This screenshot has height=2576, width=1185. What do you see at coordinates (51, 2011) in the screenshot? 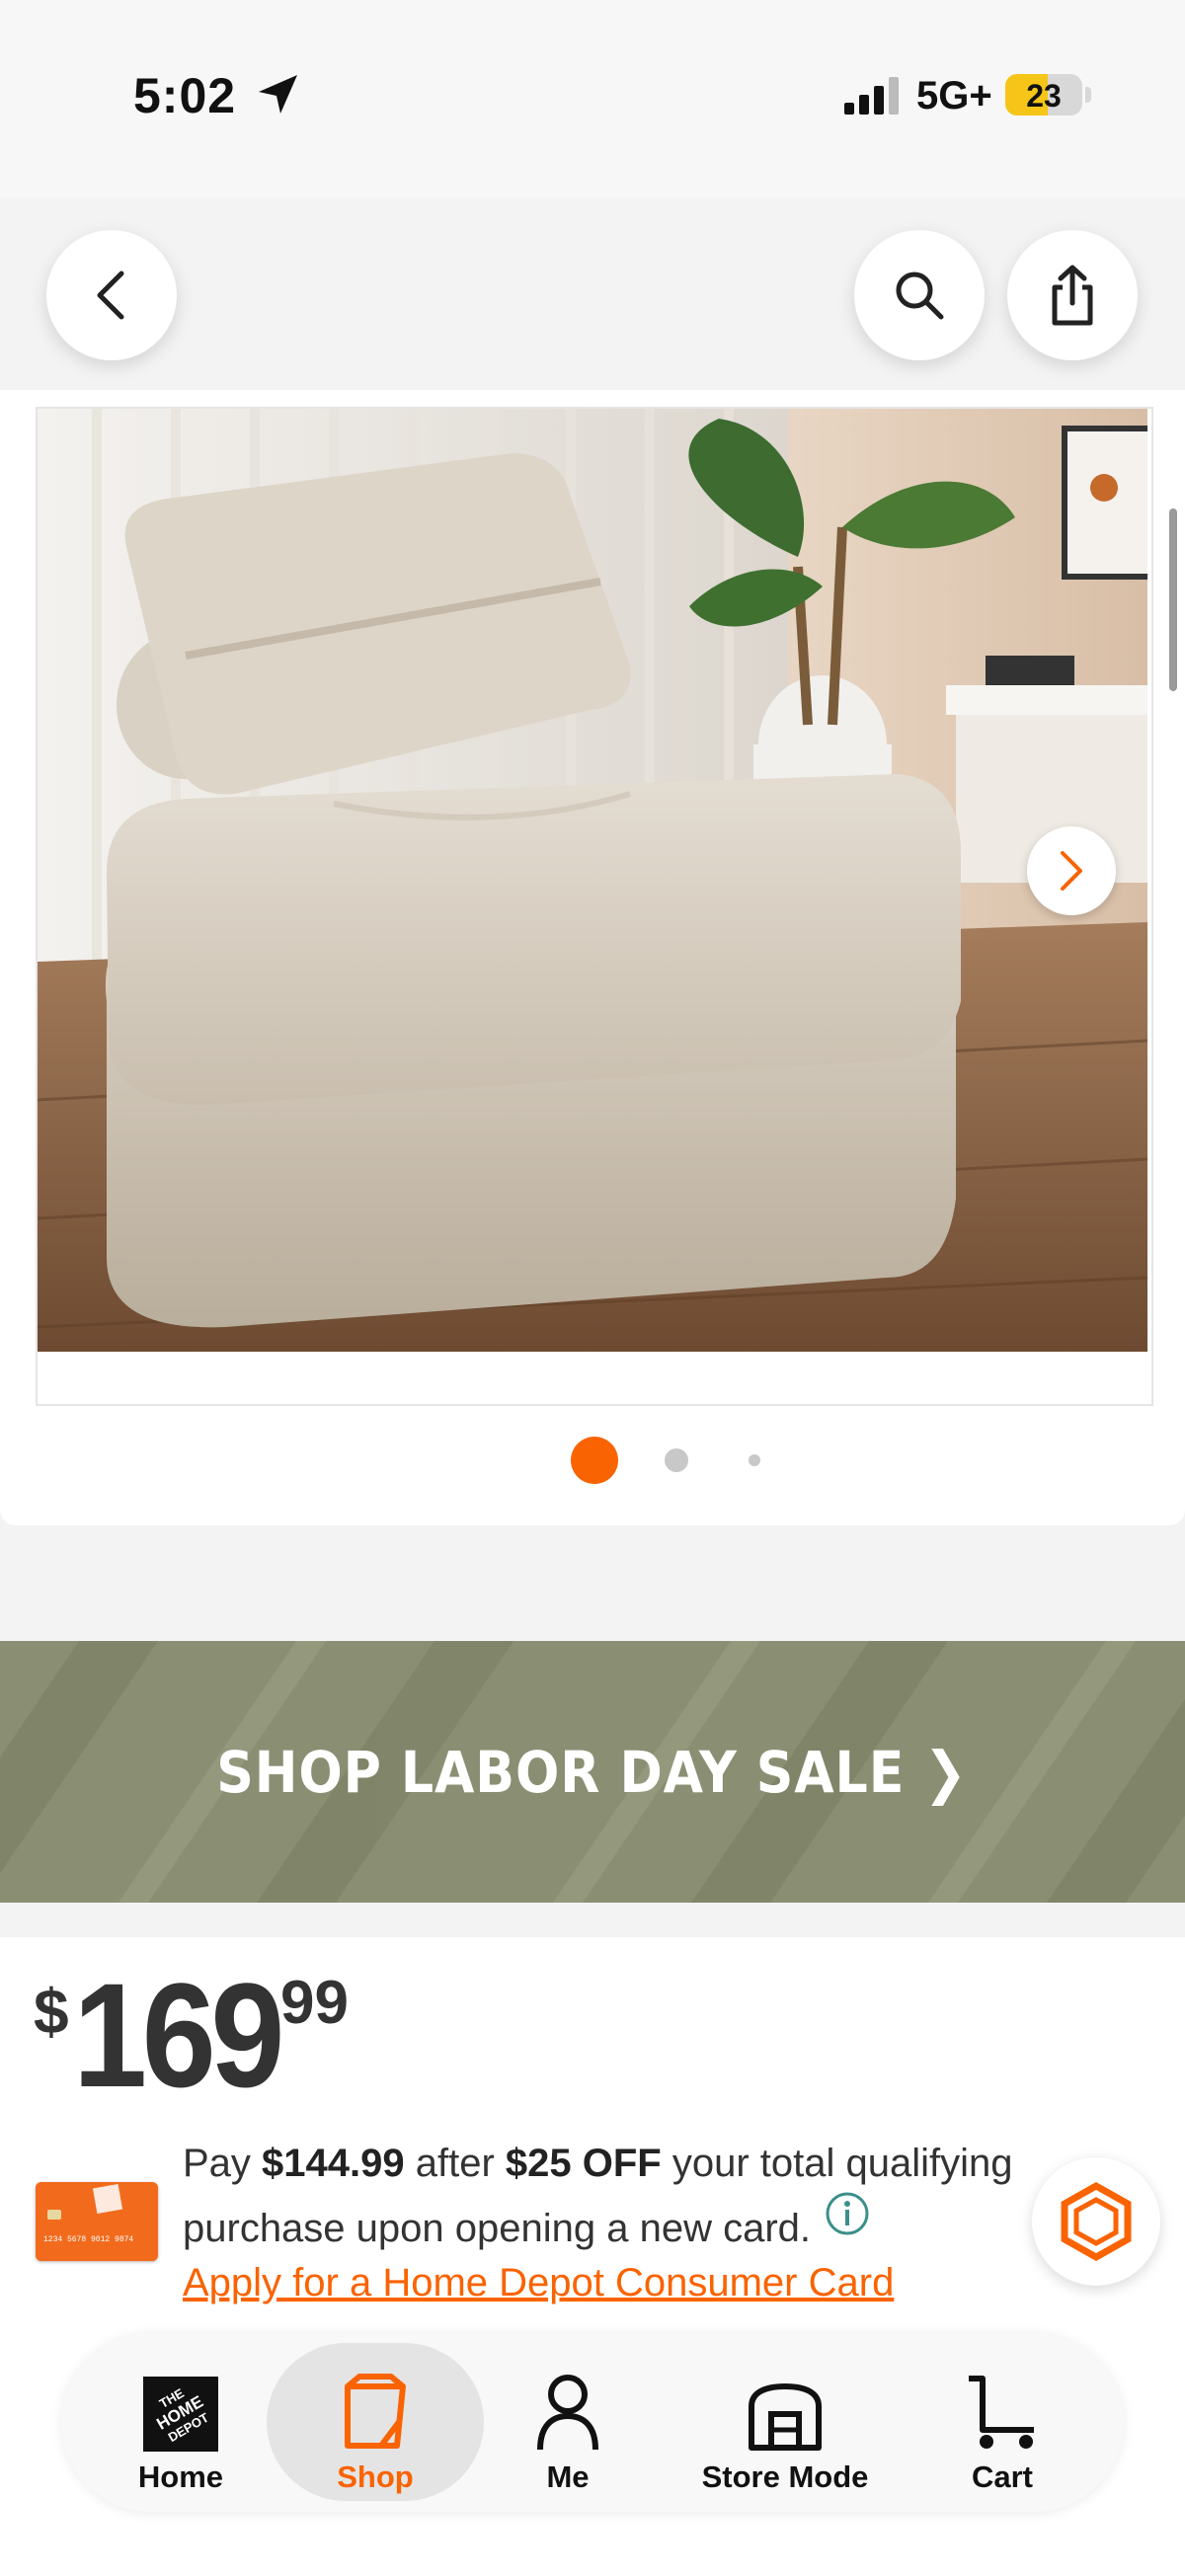
I see `price-currency: $` at bounding box center [51, 2011].